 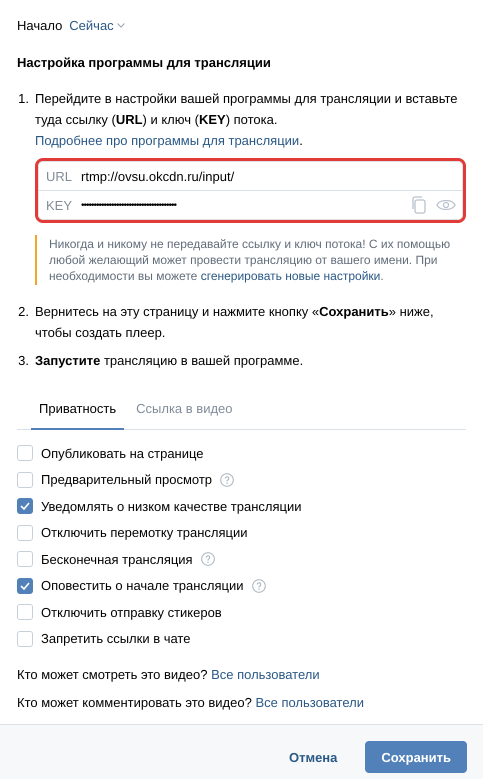 I want to click on start-label: Начало, so click(x=39, y=25).